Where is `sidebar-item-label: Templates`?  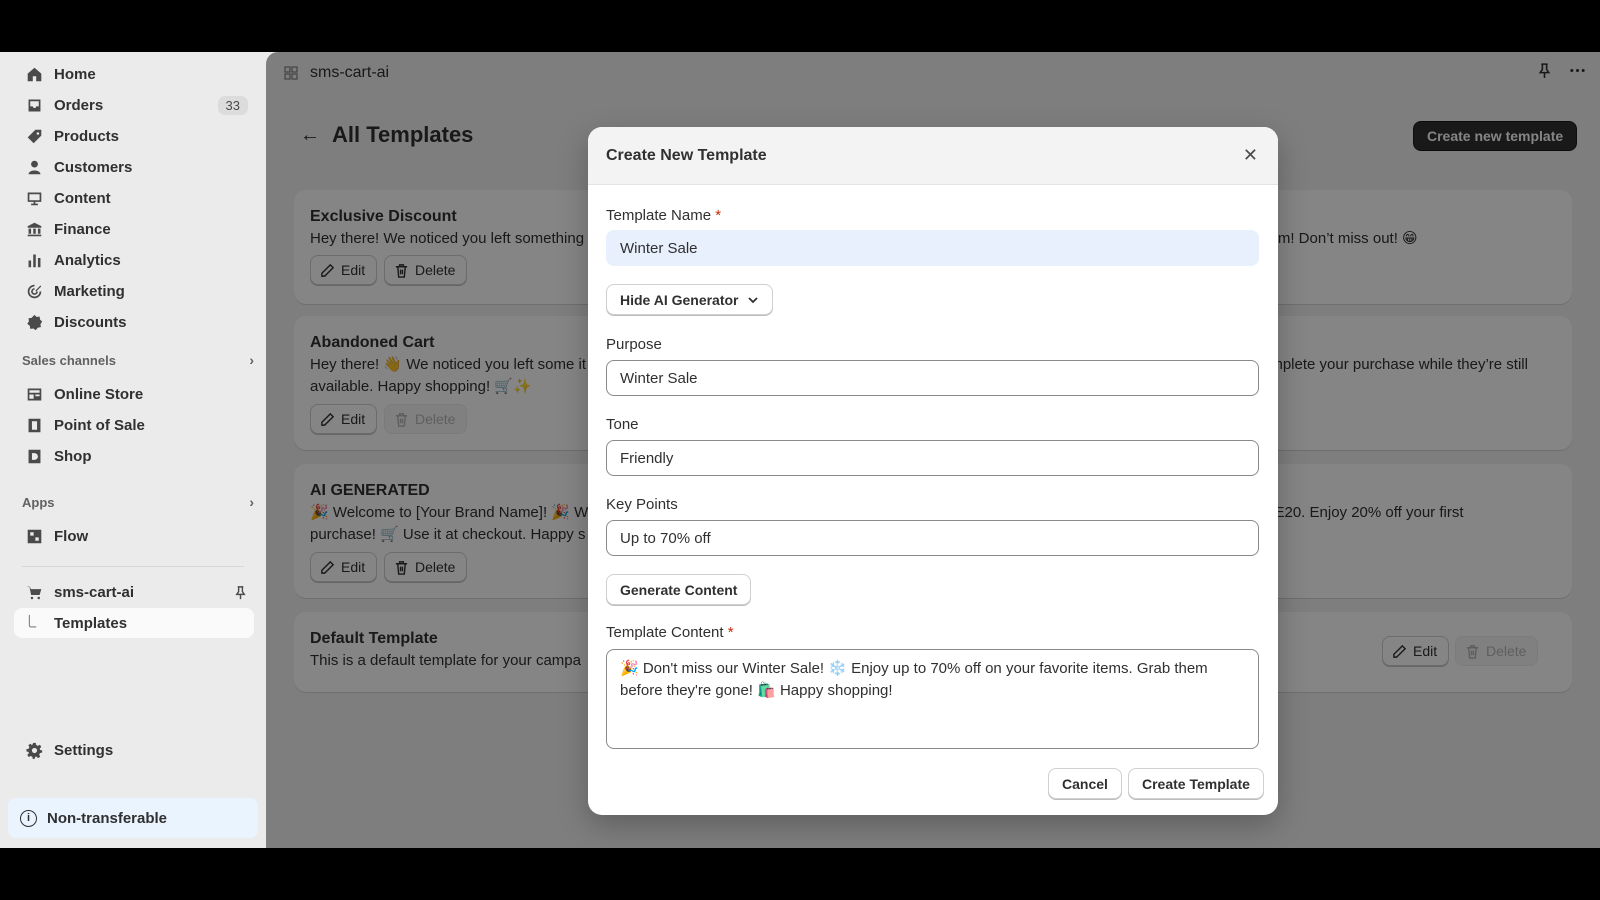 sidebar-item-label: Templates is located at coordinates (91, 623).